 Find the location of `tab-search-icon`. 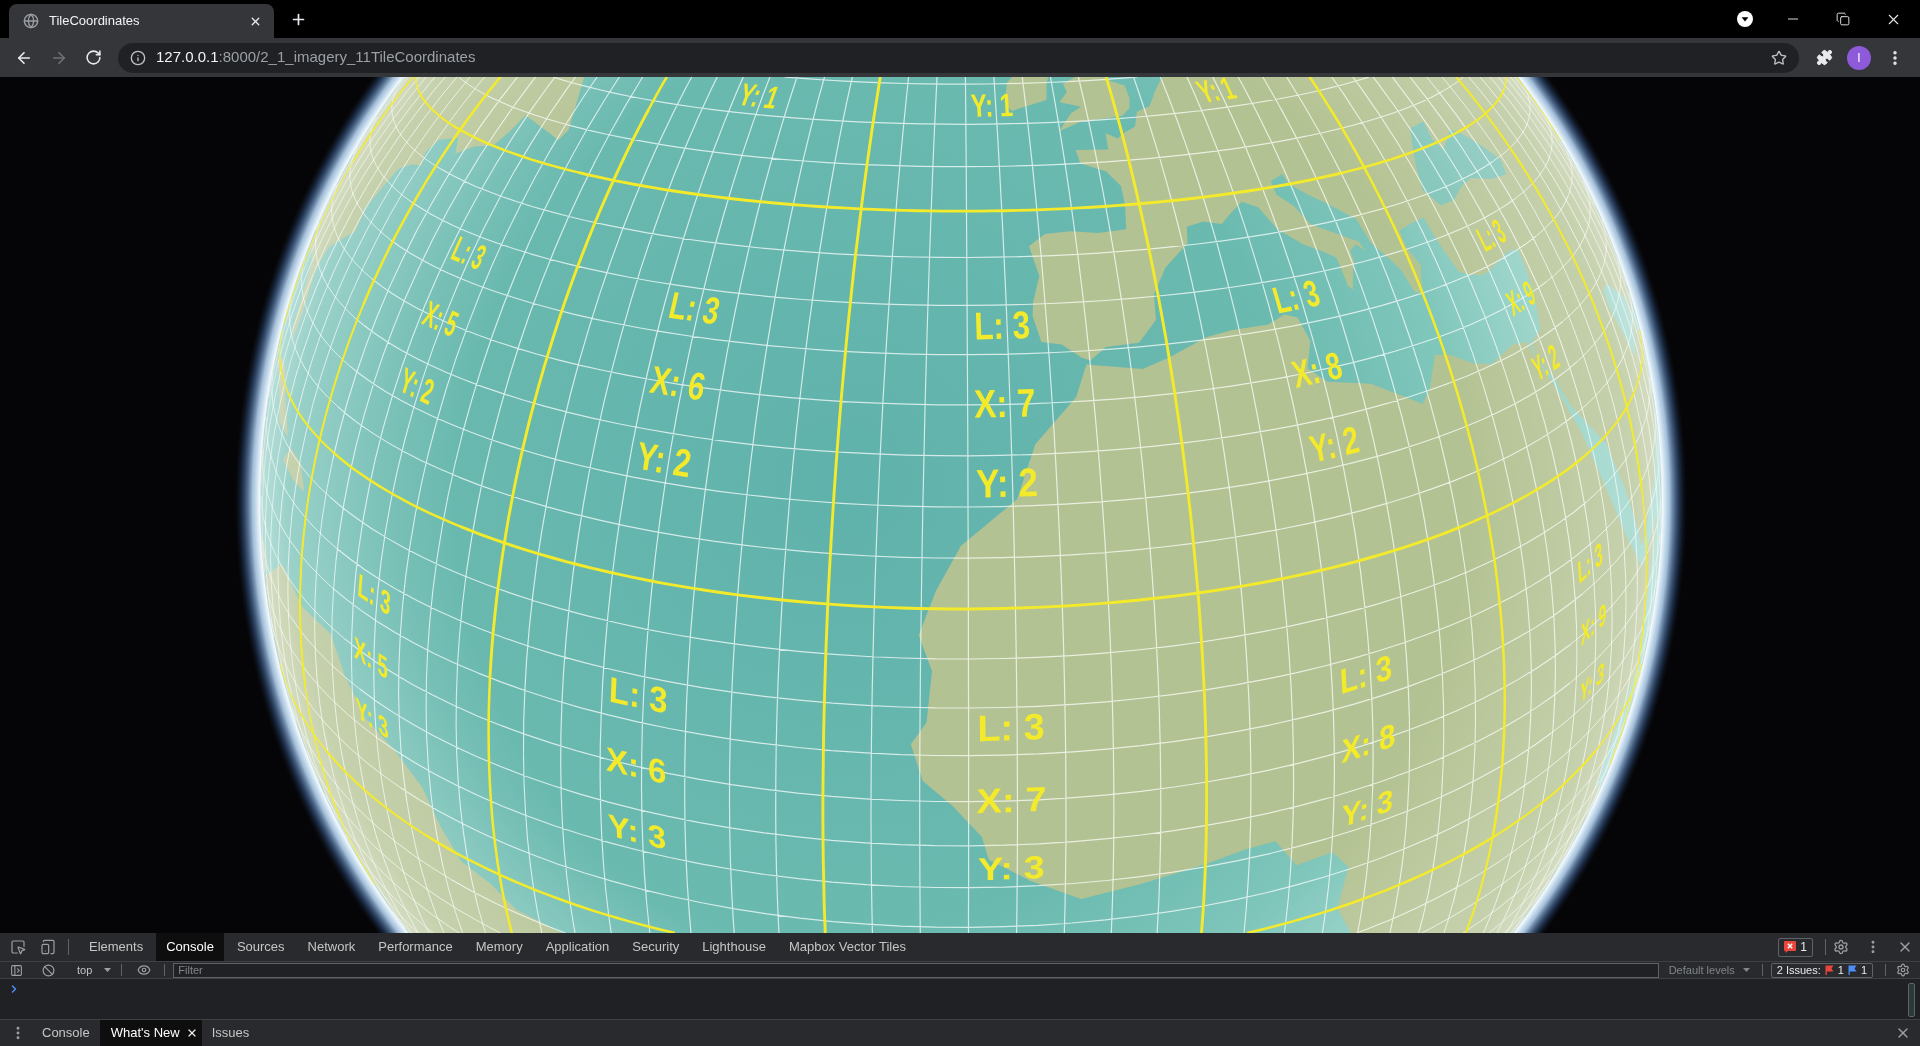

tab-search-icon is located at coordinates (1745, 19).